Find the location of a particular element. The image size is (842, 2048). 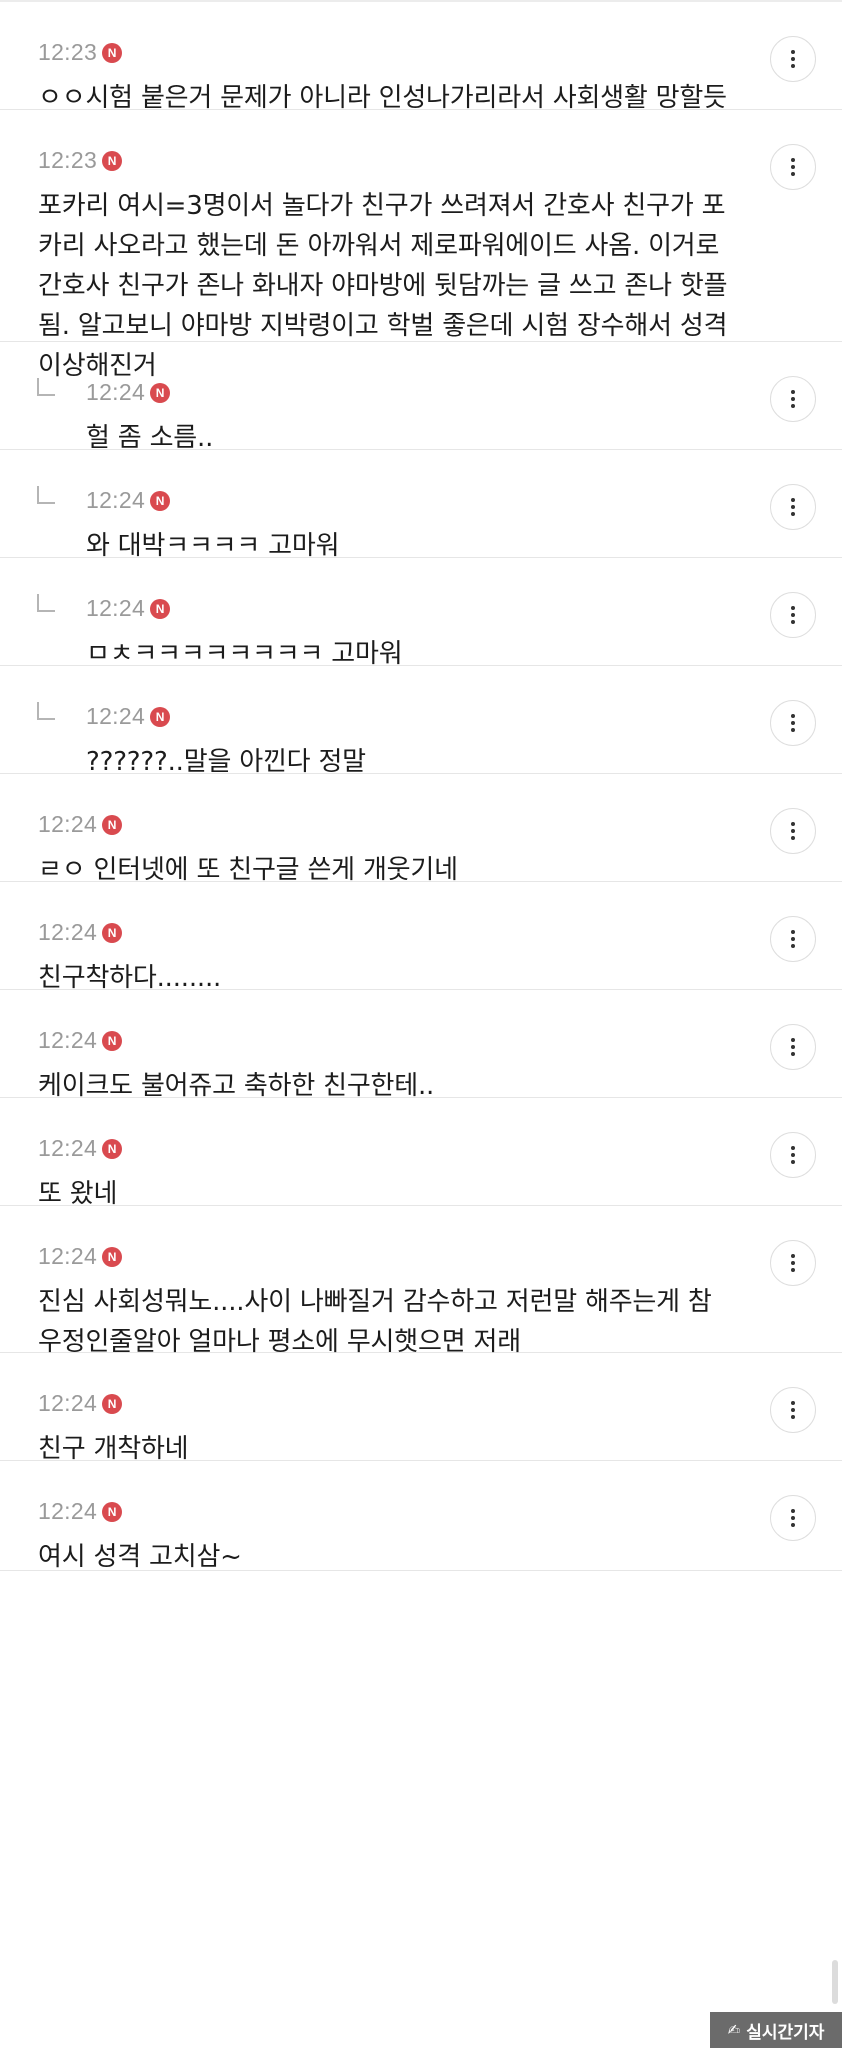

comment-item: 12:24 N ㄹㅇ 인터넷에 또 친구글 쓴게 개웃기네 is located at coordinates (421, 829).